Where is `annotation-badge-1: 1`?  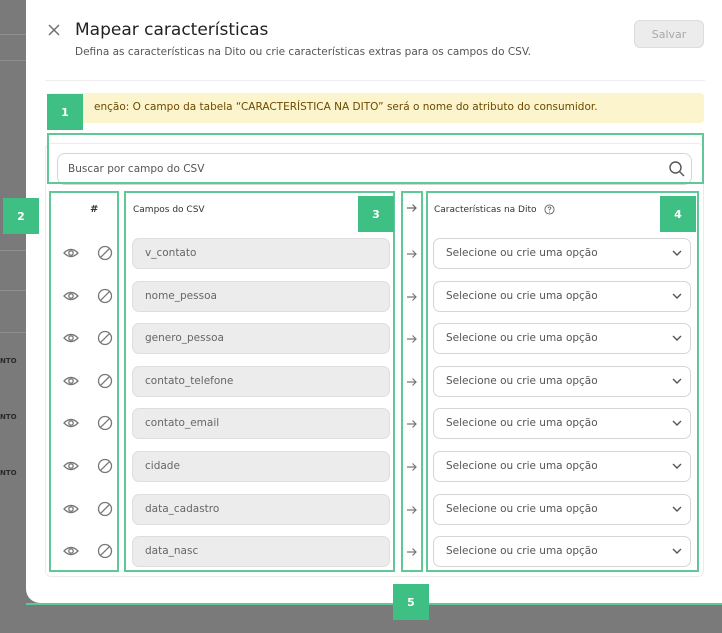 annotation-badge-1: 1 is located at coordinates (65, 112).